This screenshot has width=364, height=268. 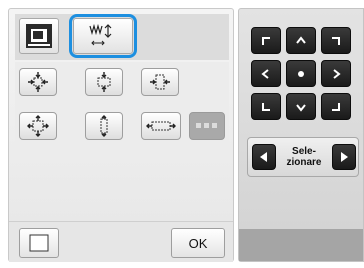 I want to click on tab-bar, so click(x=122, y=37).